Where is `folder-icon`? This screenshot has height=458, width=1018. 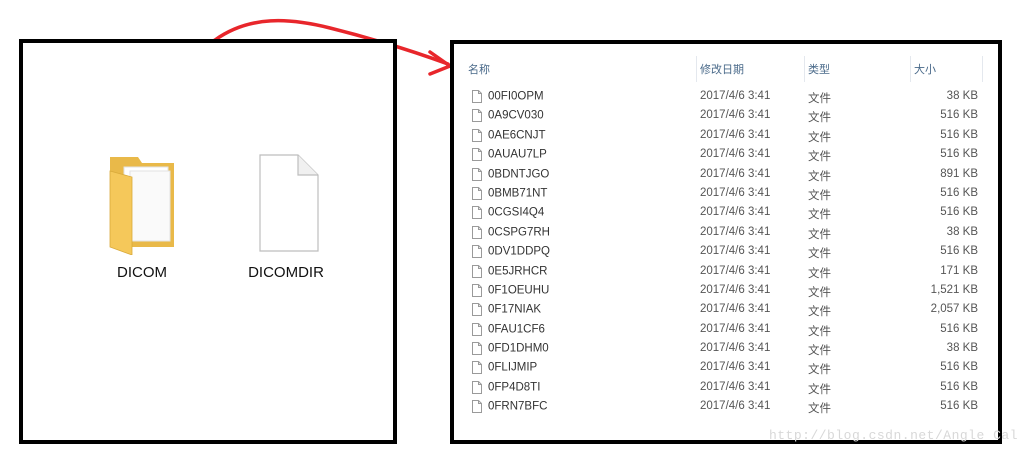 folder-icon is located at coordinates (141, 206).